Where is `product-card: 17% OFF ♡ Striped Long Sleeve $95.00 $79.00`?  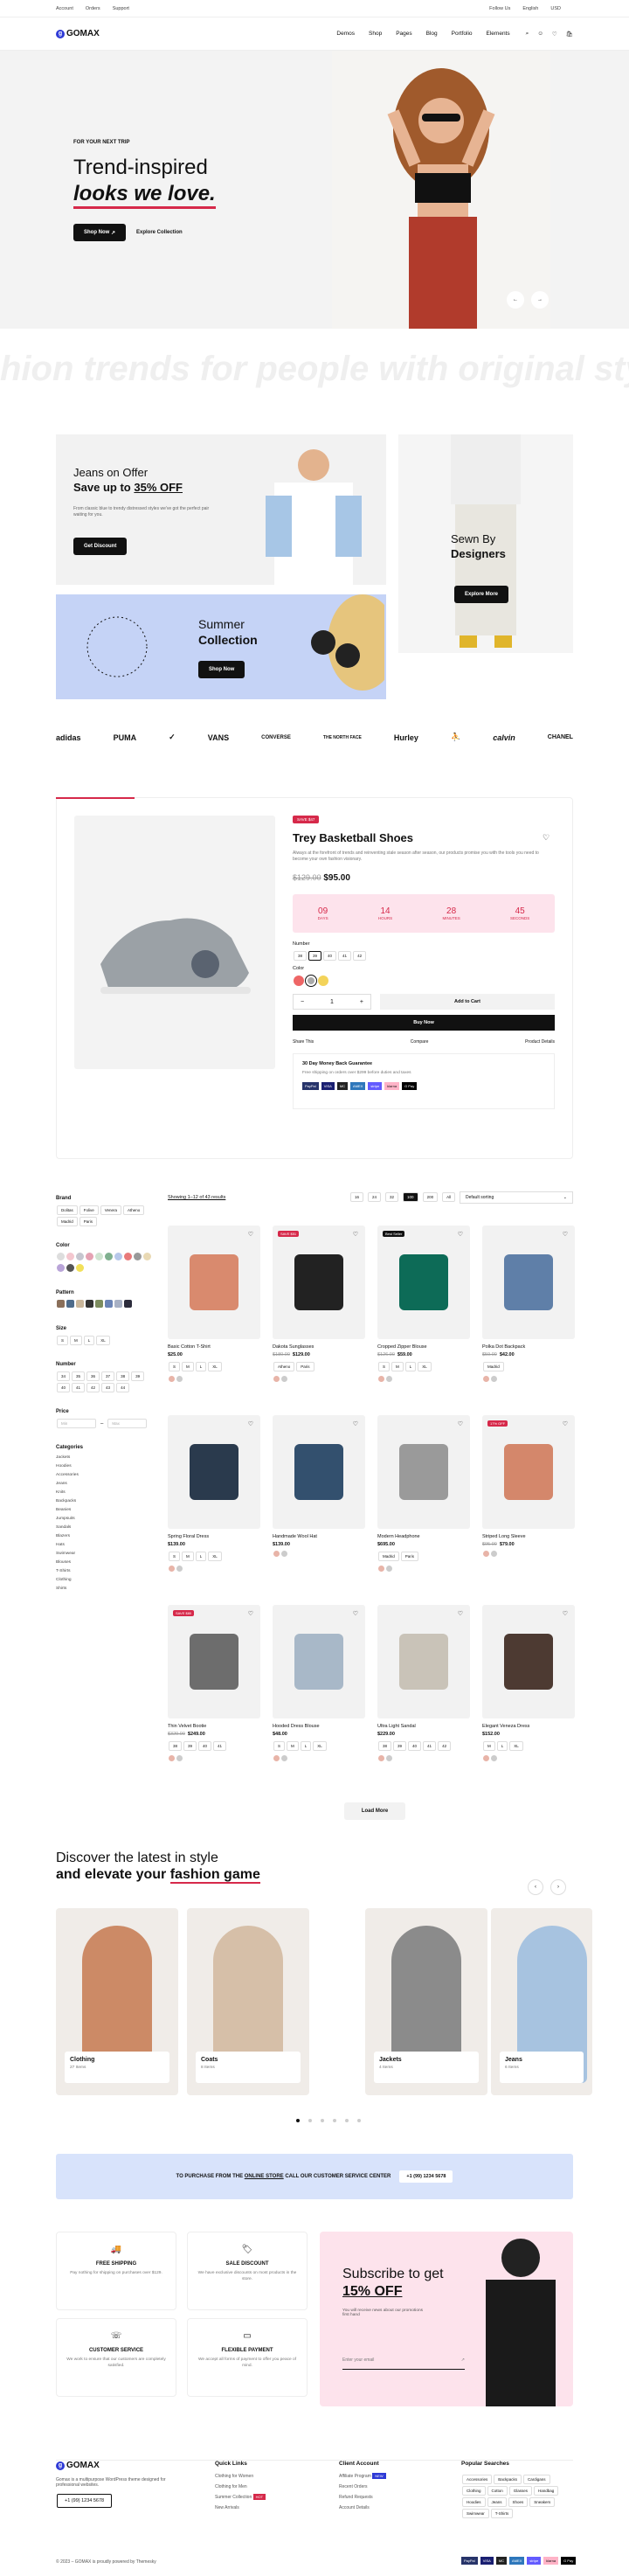
product-card: 17% OFF ♡ Striped Long Sleeve $95.00 $79.00 is located at coordinates (528, 1487).